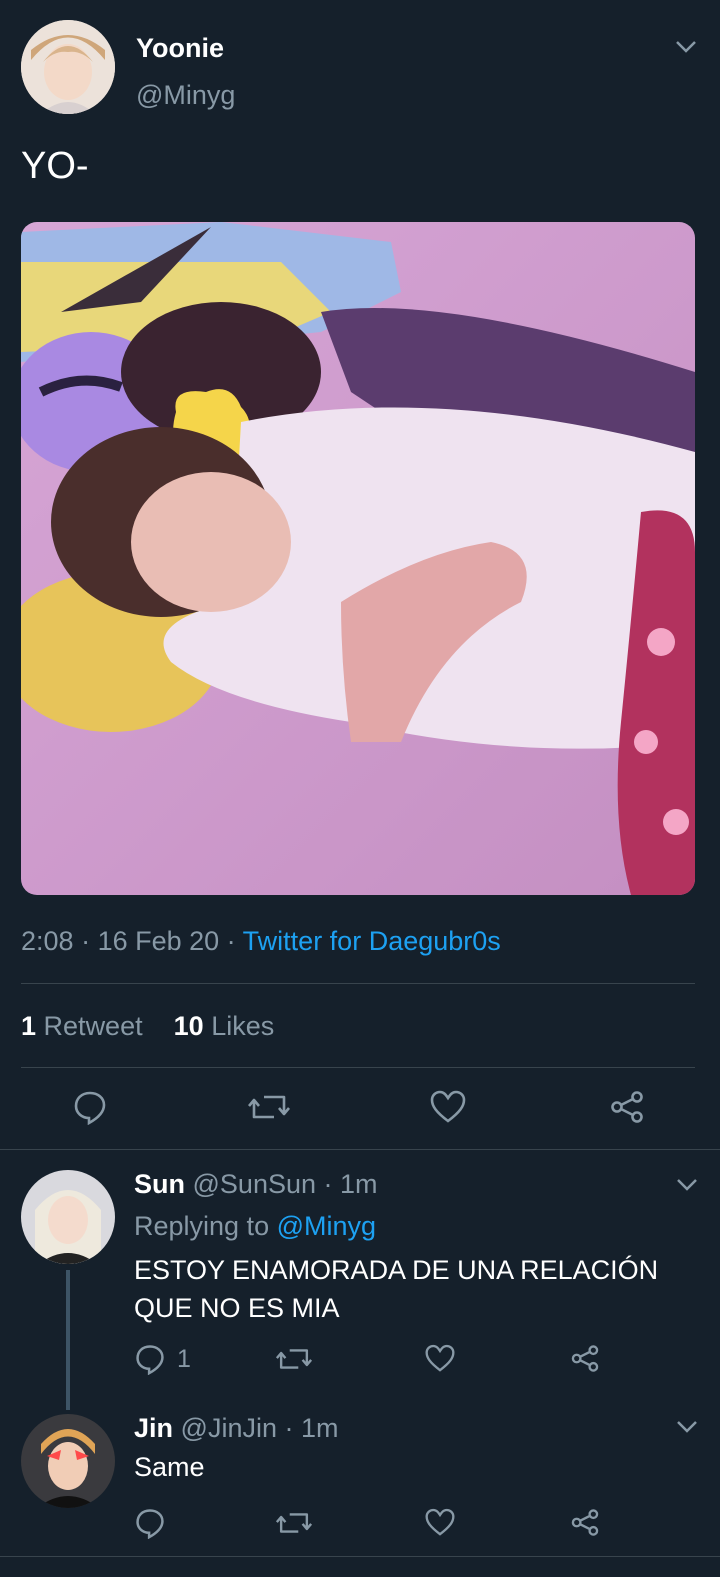 This screenshot has height=1577, width=720. I want to click on like-label: Likes, so click(243, 1026).